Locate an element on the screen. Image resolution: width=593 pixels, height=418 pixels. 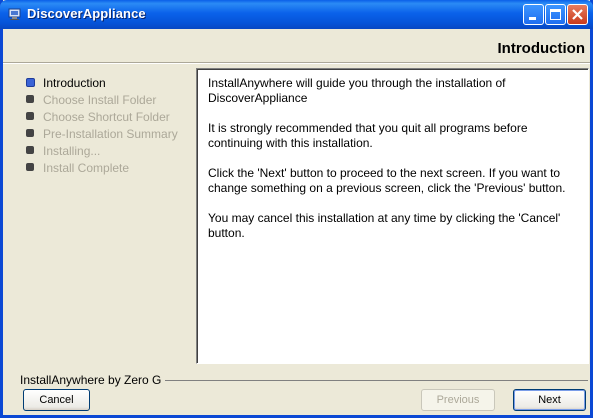
maximize-icon is located at coordinates (555, 14).